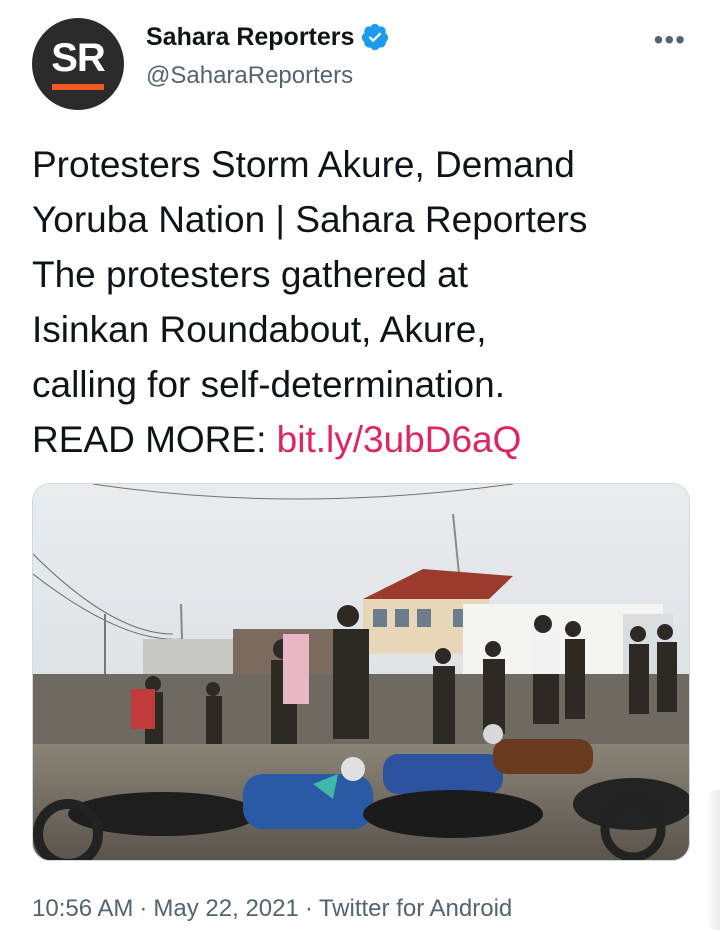 The height and width of the screenshot is (944, 720). What do you see at coordinates (310, 219) in the screenshot?
I see `tweet-line: Yoruba Nation | Sahara Reporters` at bounding box center [310, 219].